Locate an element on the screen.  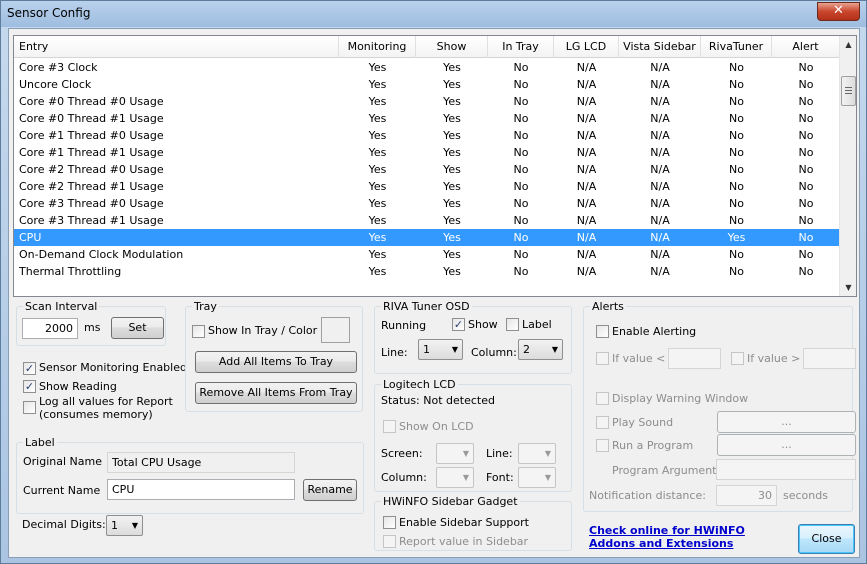
show-on-lcd-checkbox is located at coordinates (389, 426).